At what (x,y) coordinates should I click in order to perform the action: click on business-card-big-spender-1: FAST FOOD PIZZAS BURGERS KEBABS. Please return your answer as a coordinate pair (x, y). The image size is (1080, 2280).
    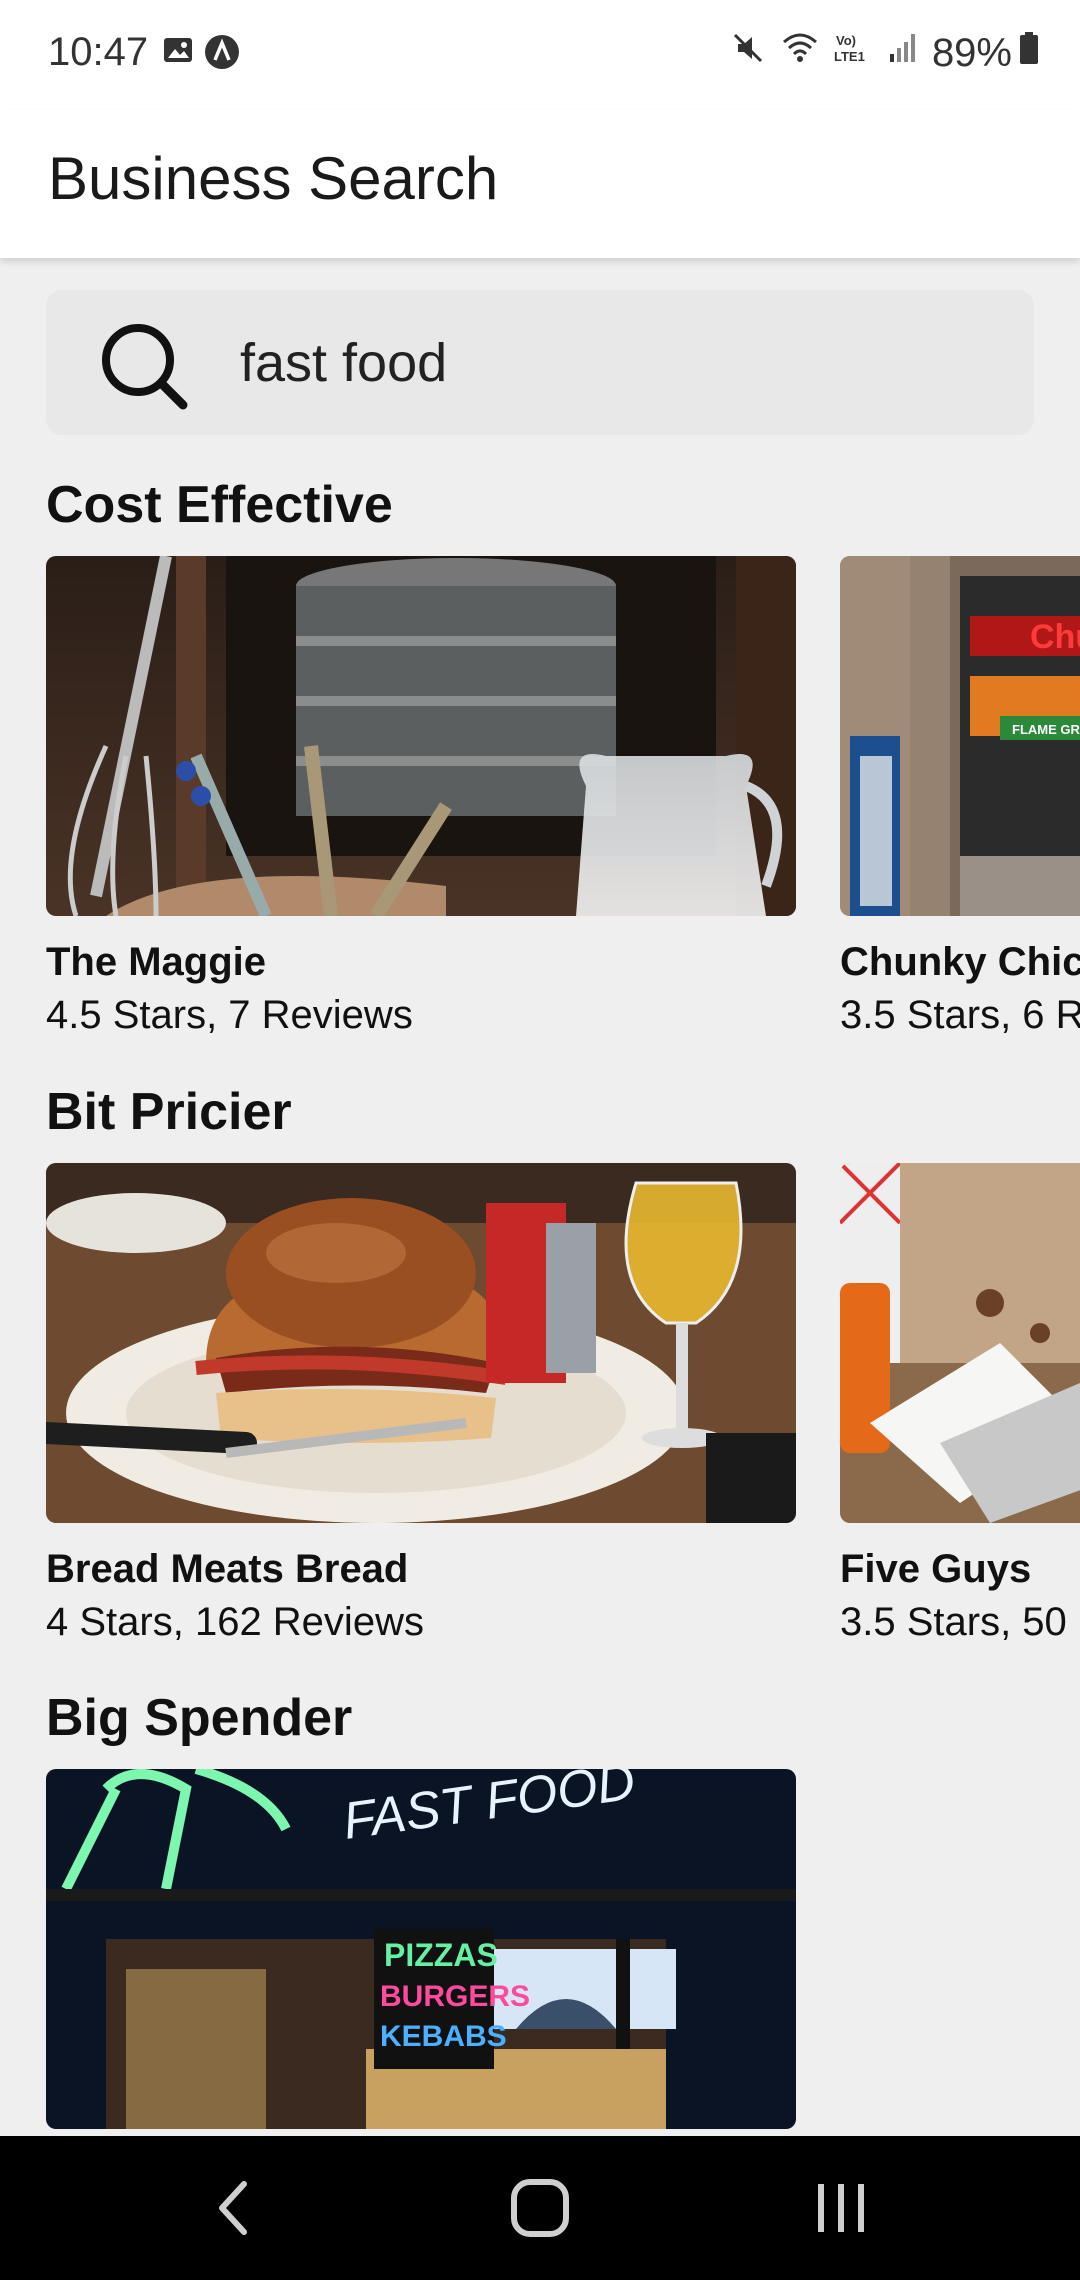
    Looking at the image, I should click on (421, 1949).